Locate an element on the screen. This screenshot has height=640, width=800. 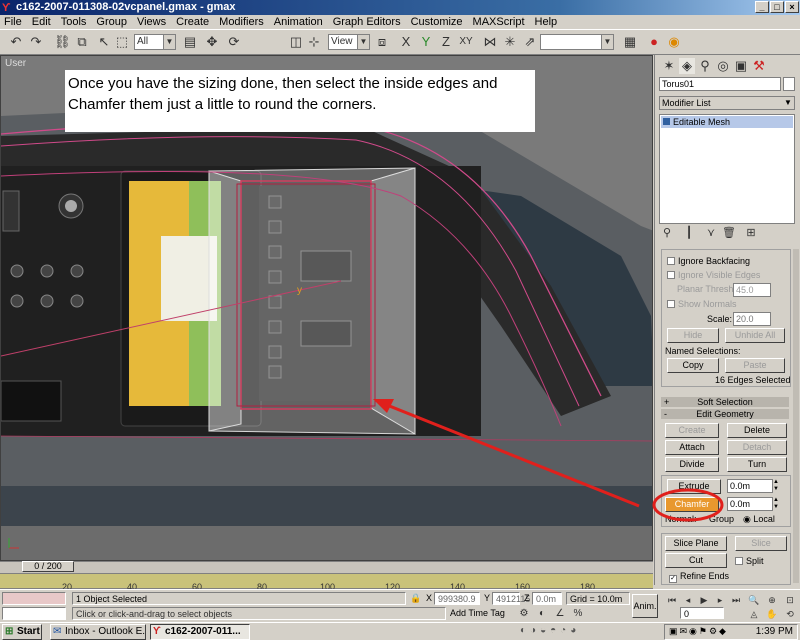
cut-button: Cut is located at coordinates (696, 560).